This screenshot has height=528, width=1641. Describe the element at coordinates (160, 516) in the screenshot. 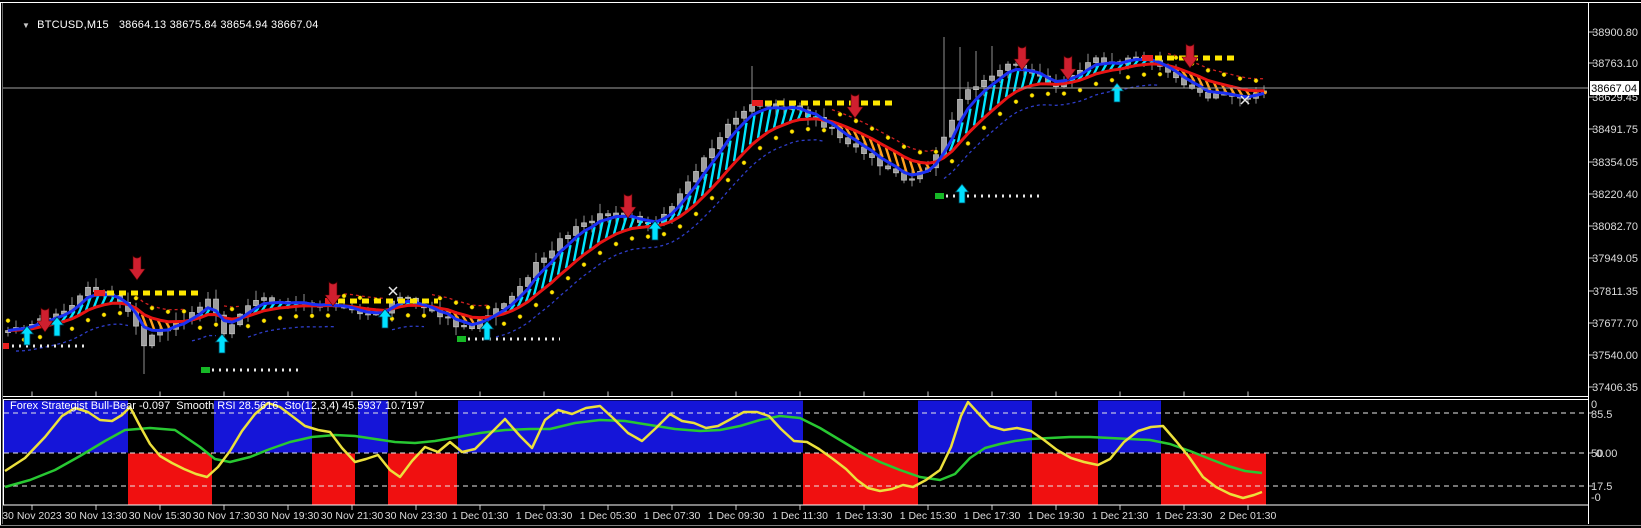

I see `time-axis-label: 30 Nov 15:30` at that location.